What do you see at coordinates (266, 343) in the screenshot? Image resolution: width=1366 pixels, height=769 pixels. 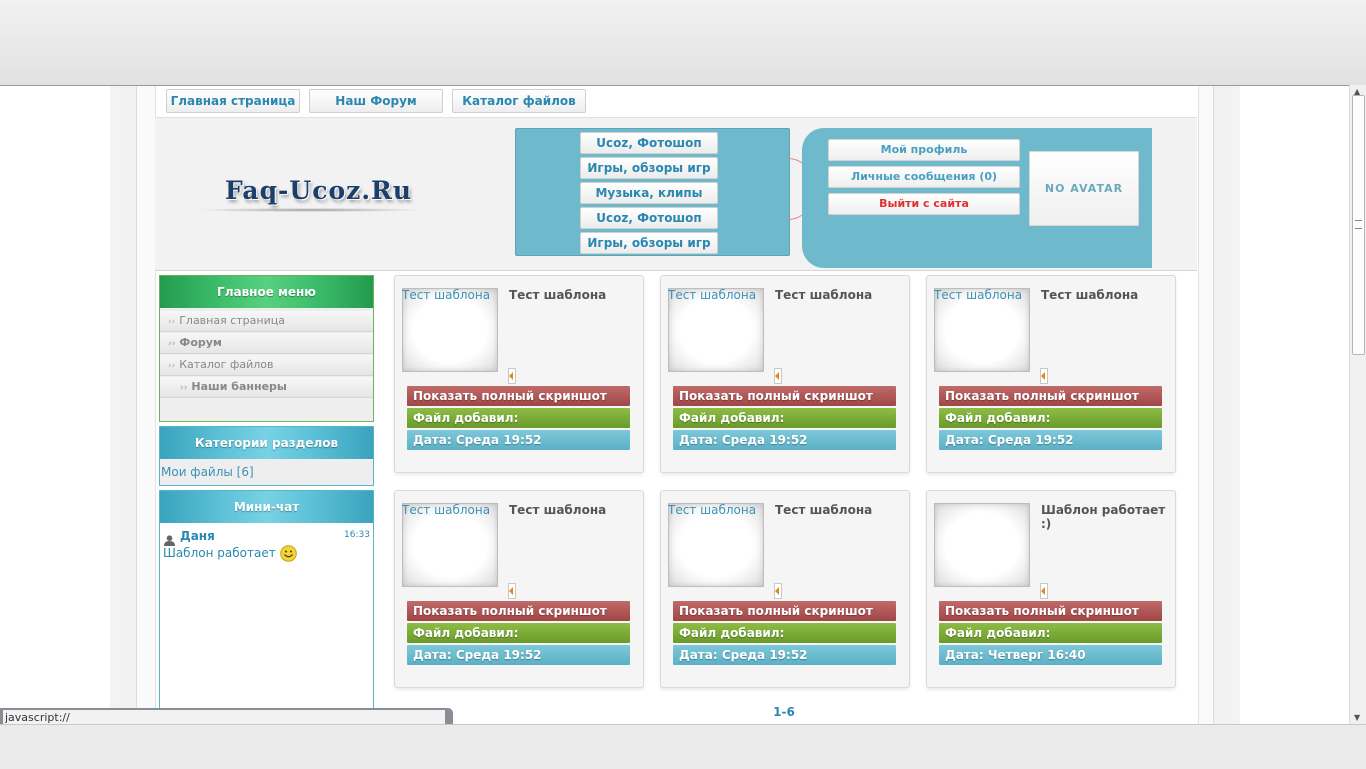 I see `sidebar-item-forum: ›› Форум` at bounding box center [266, 343].